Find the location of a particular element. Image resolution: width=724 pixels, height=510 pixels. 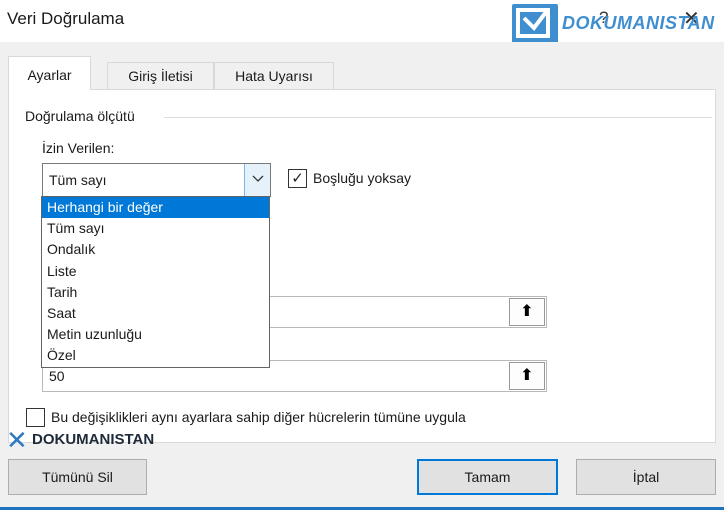

allow-label: İzin Verilen: is located at coordinates (78, 148).